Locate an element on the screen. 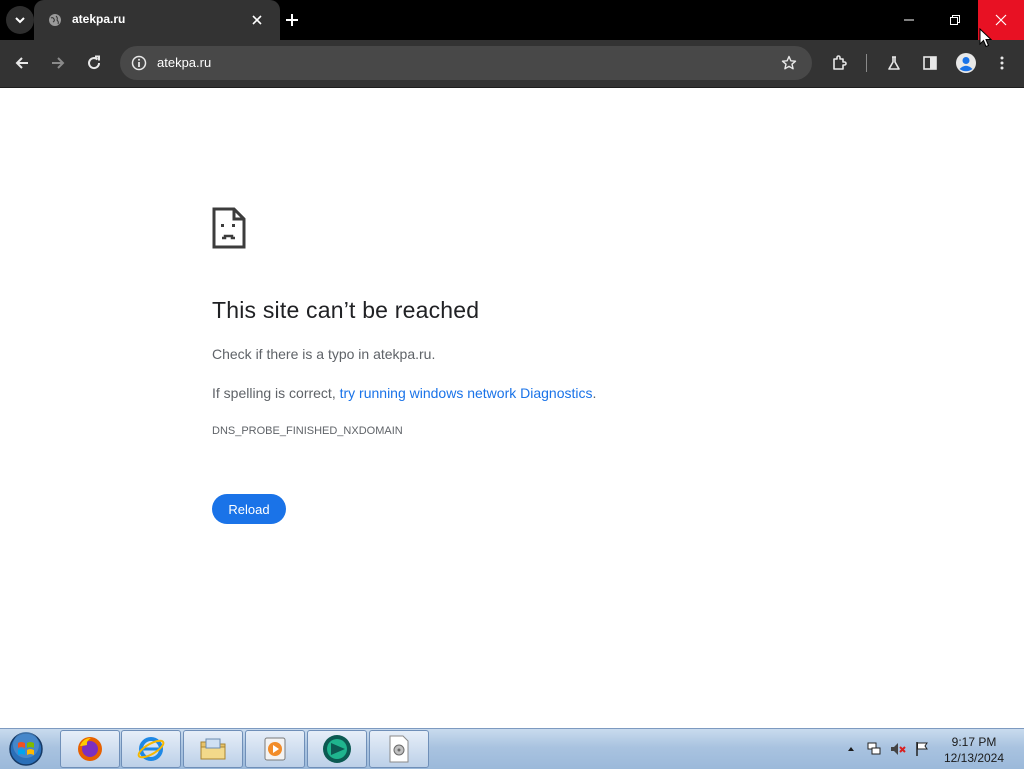 The image size is (1024, 769). taskbar-media-player is located at coordinates (275, 749).